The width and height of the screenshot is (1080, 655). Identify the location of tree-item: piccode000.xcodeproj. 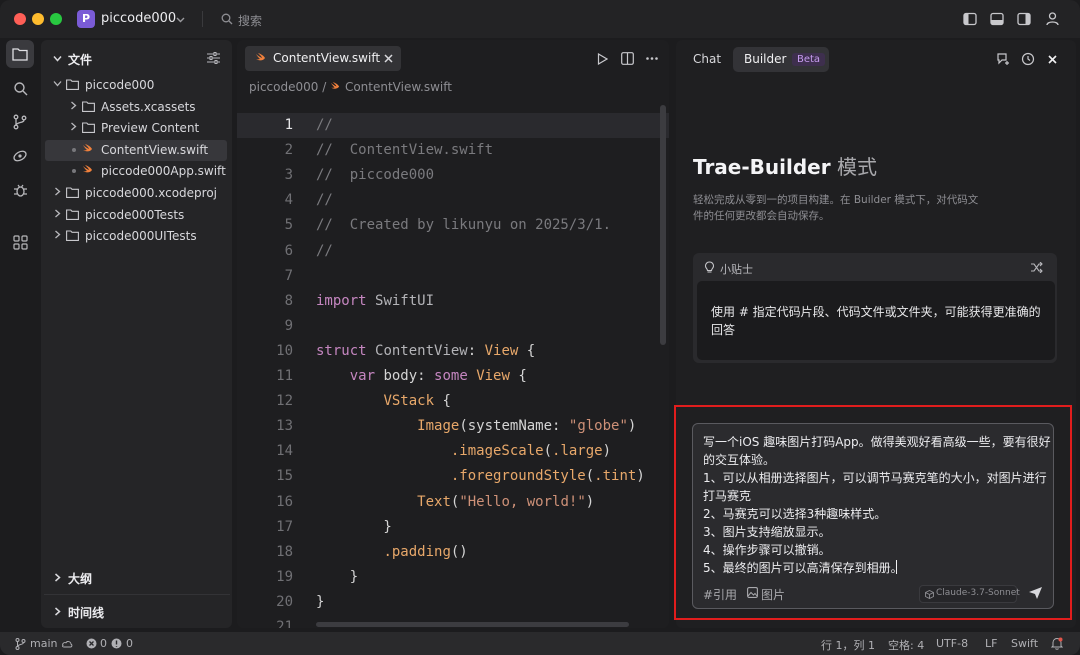
(136, 193).